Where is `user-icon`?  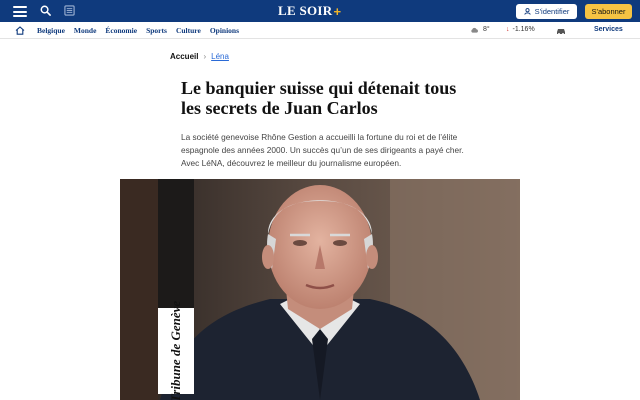 user-icon is located at coordinates (527, 11).